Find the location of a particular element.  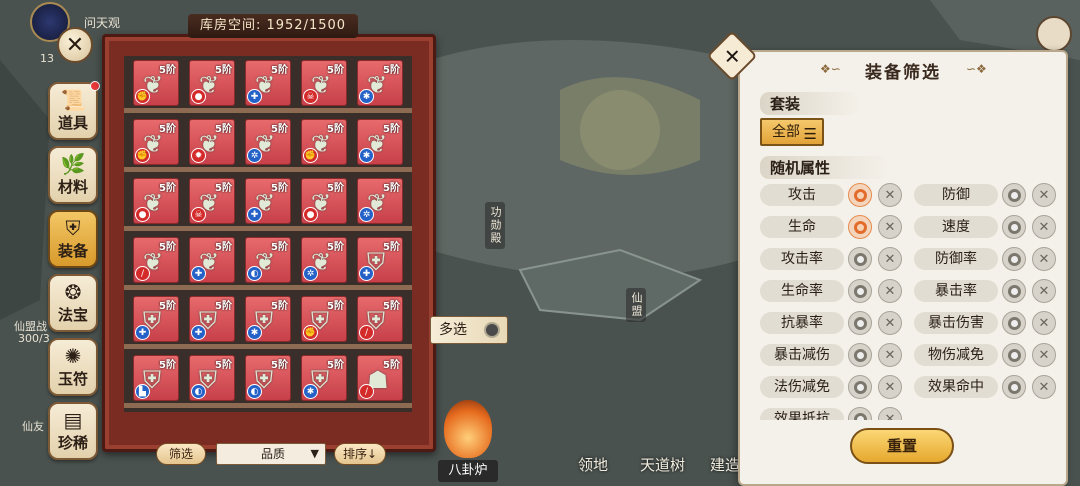

equipment-slot: ❦ 5阶 / is located at coordinates (156, 260).